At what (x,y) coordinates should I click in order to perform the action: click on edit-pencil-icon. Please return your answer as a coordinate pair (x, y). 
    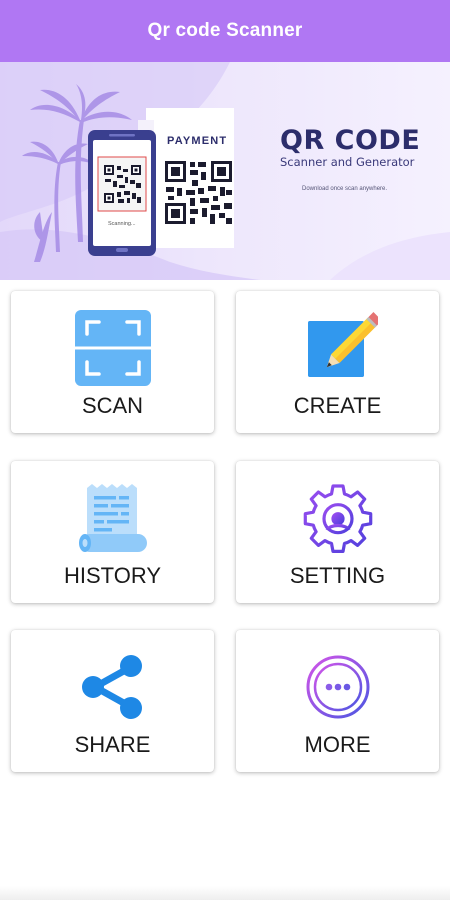
    Looking at the image, I should click on (342, 344).